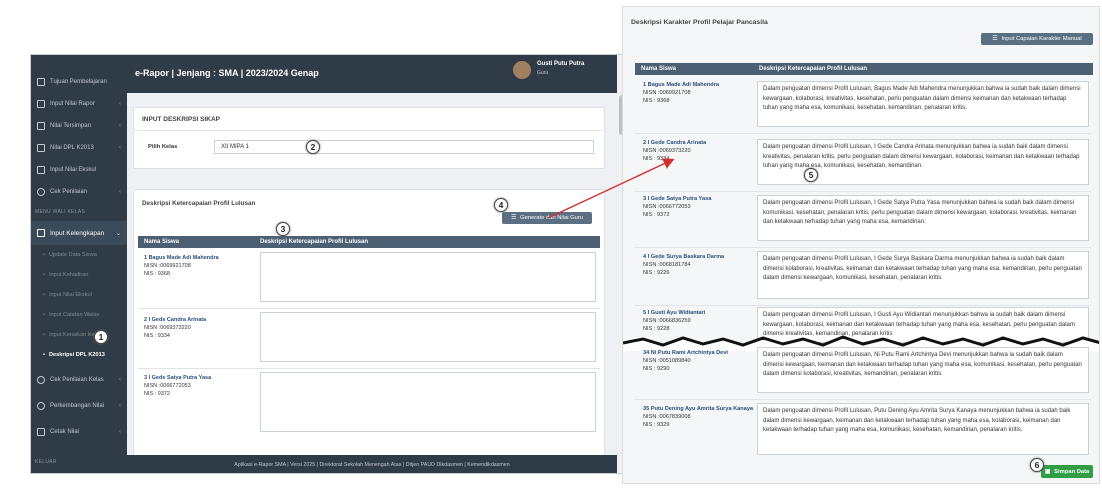 The width and height of the screenshot is (1102, 488). Describe the element at coordinates (101, 337) in the screenshot. I see `step-badge-1: 1` at that location.